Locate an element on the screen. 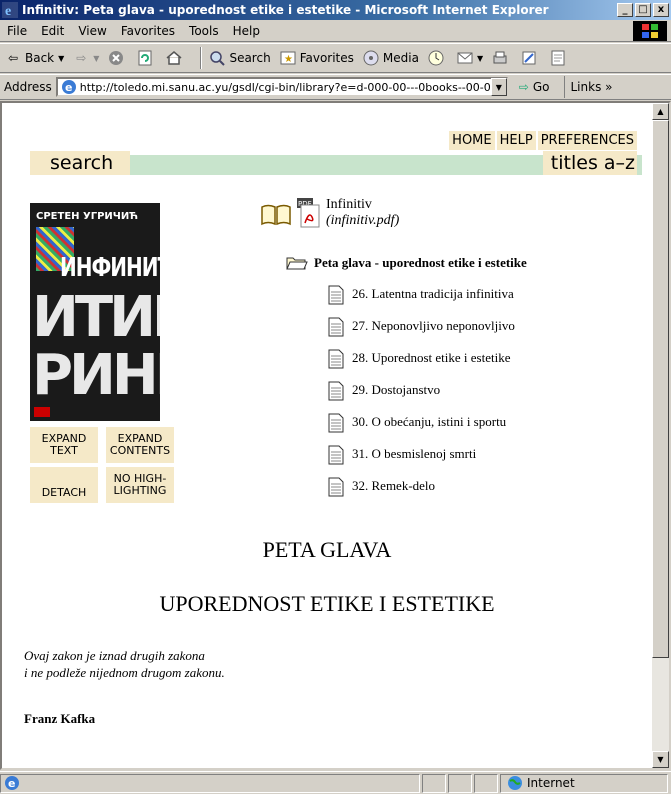  favorites-label: Favorites is located at coordinates (326, 58).